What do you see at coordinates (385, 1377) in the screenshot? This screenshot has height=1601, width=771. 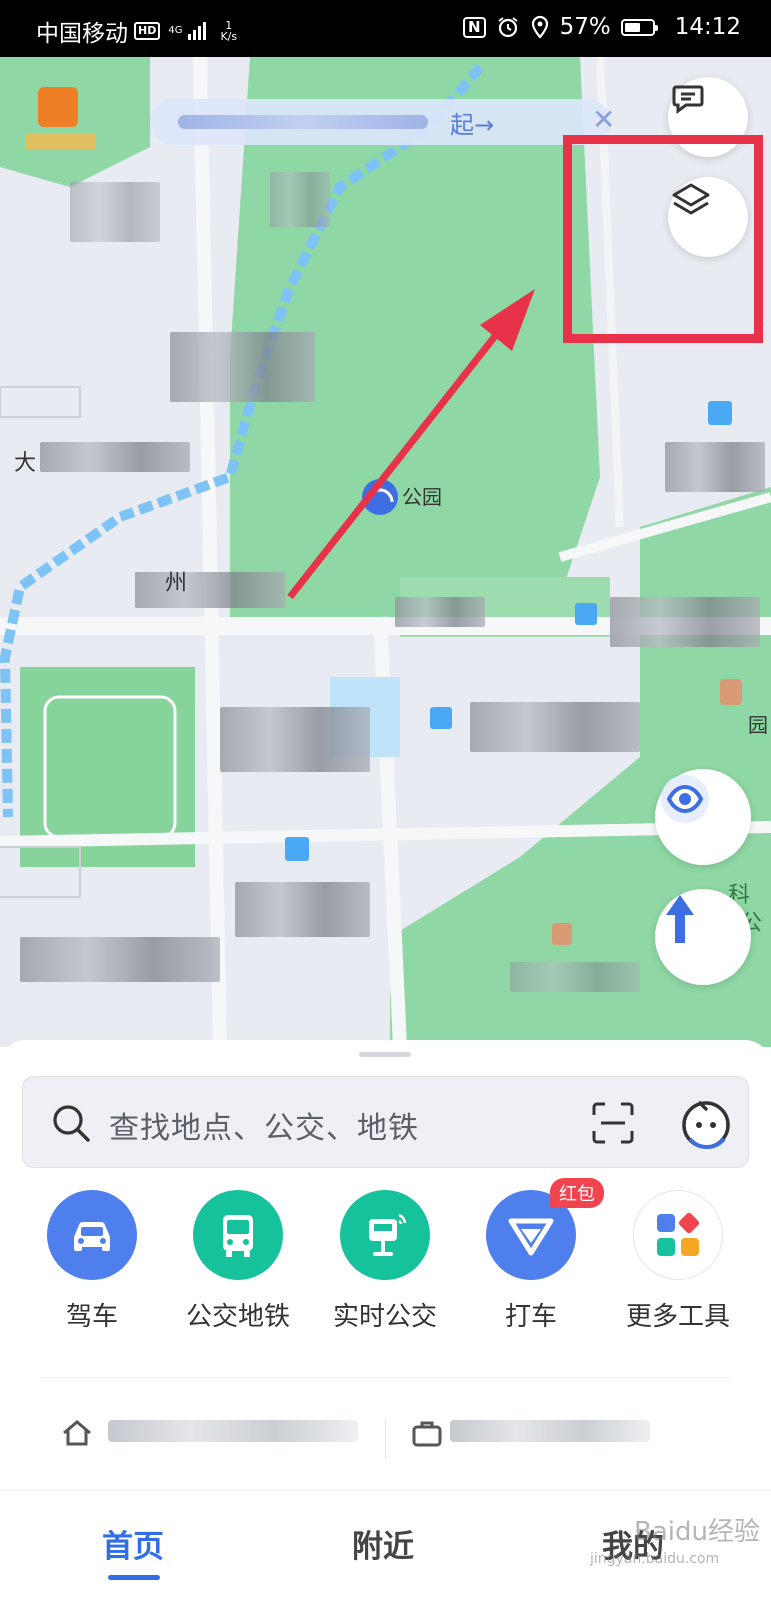 I see `divider` at bounding box center [385, 1377].